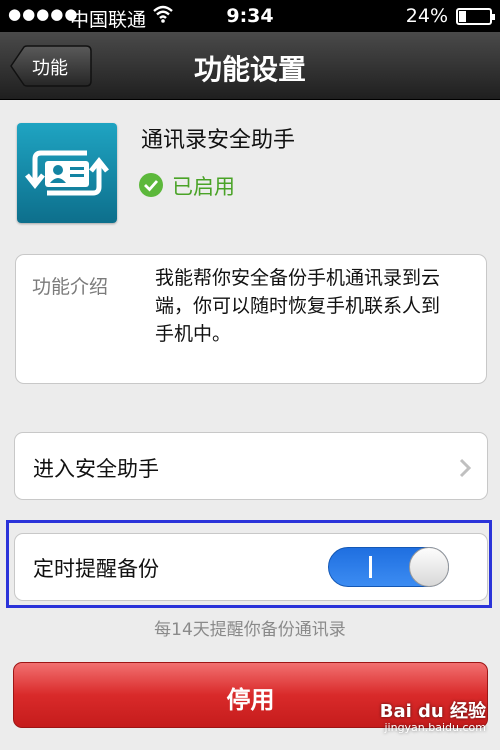  What do you see at coordinates (435, 727) in the screenshot?
I see `watermark-url: jingyan.baidu.com` at bounding box center [435, 727].